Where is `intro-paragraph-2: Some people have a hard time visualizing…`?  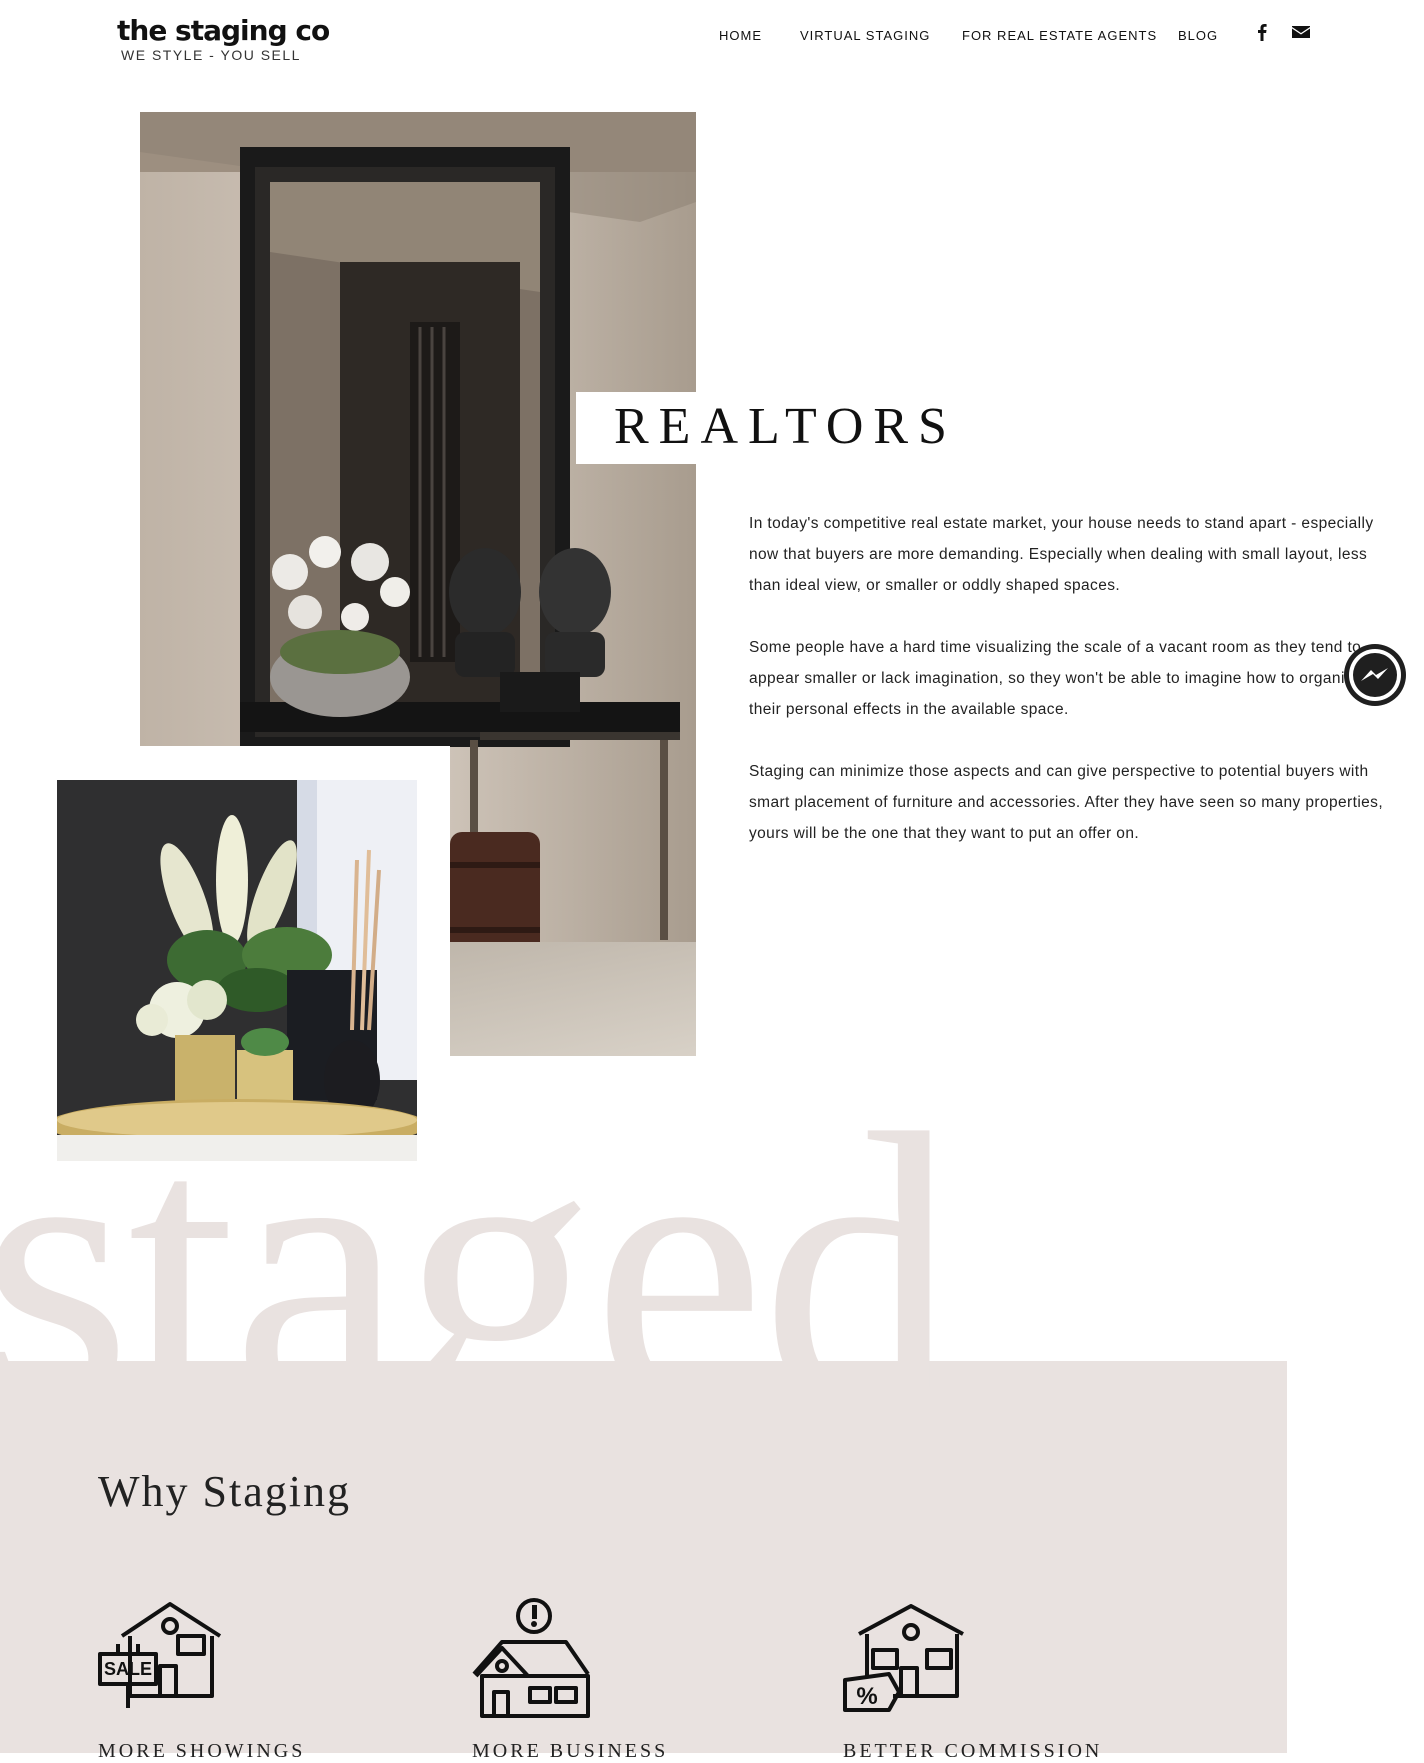
intro-paragraph-2: Some people have a hard time visualizing… is located at coordinates (1055, 678).